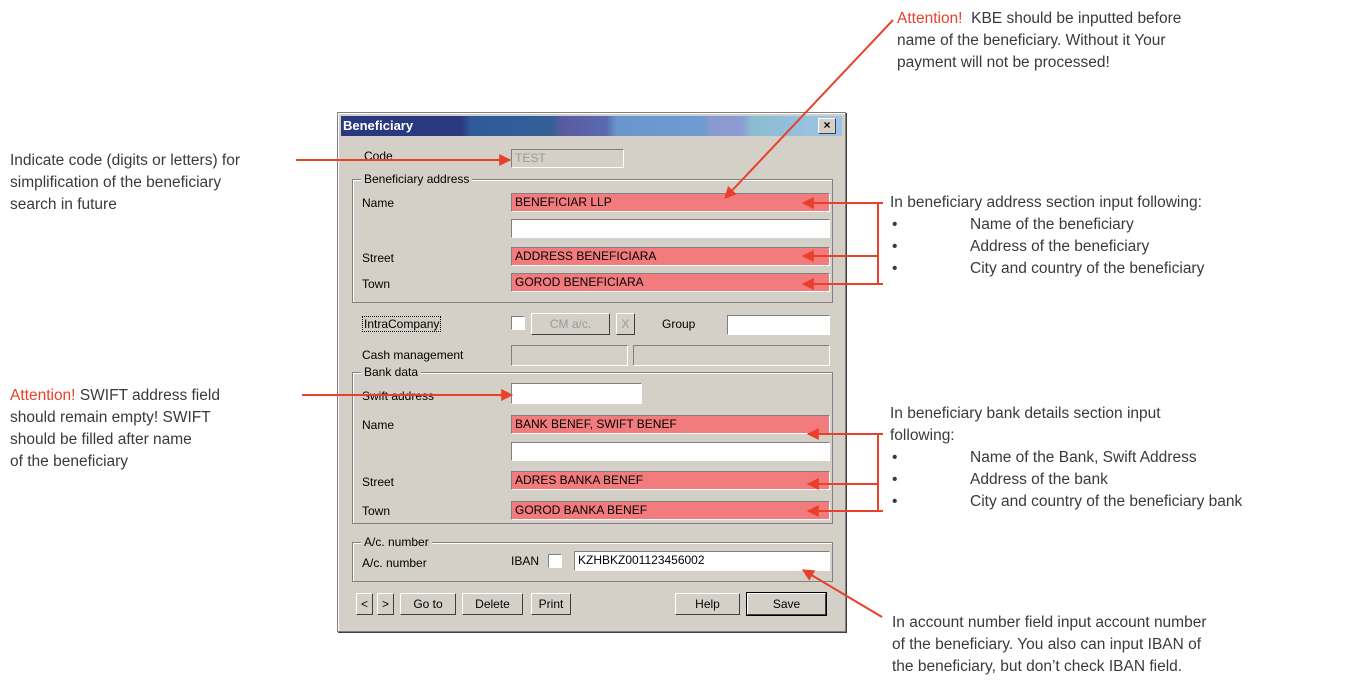 Image resolution: width=1346 pixels, height=684 pixels. I want to click on arrow-kbe, so click(809, 109).